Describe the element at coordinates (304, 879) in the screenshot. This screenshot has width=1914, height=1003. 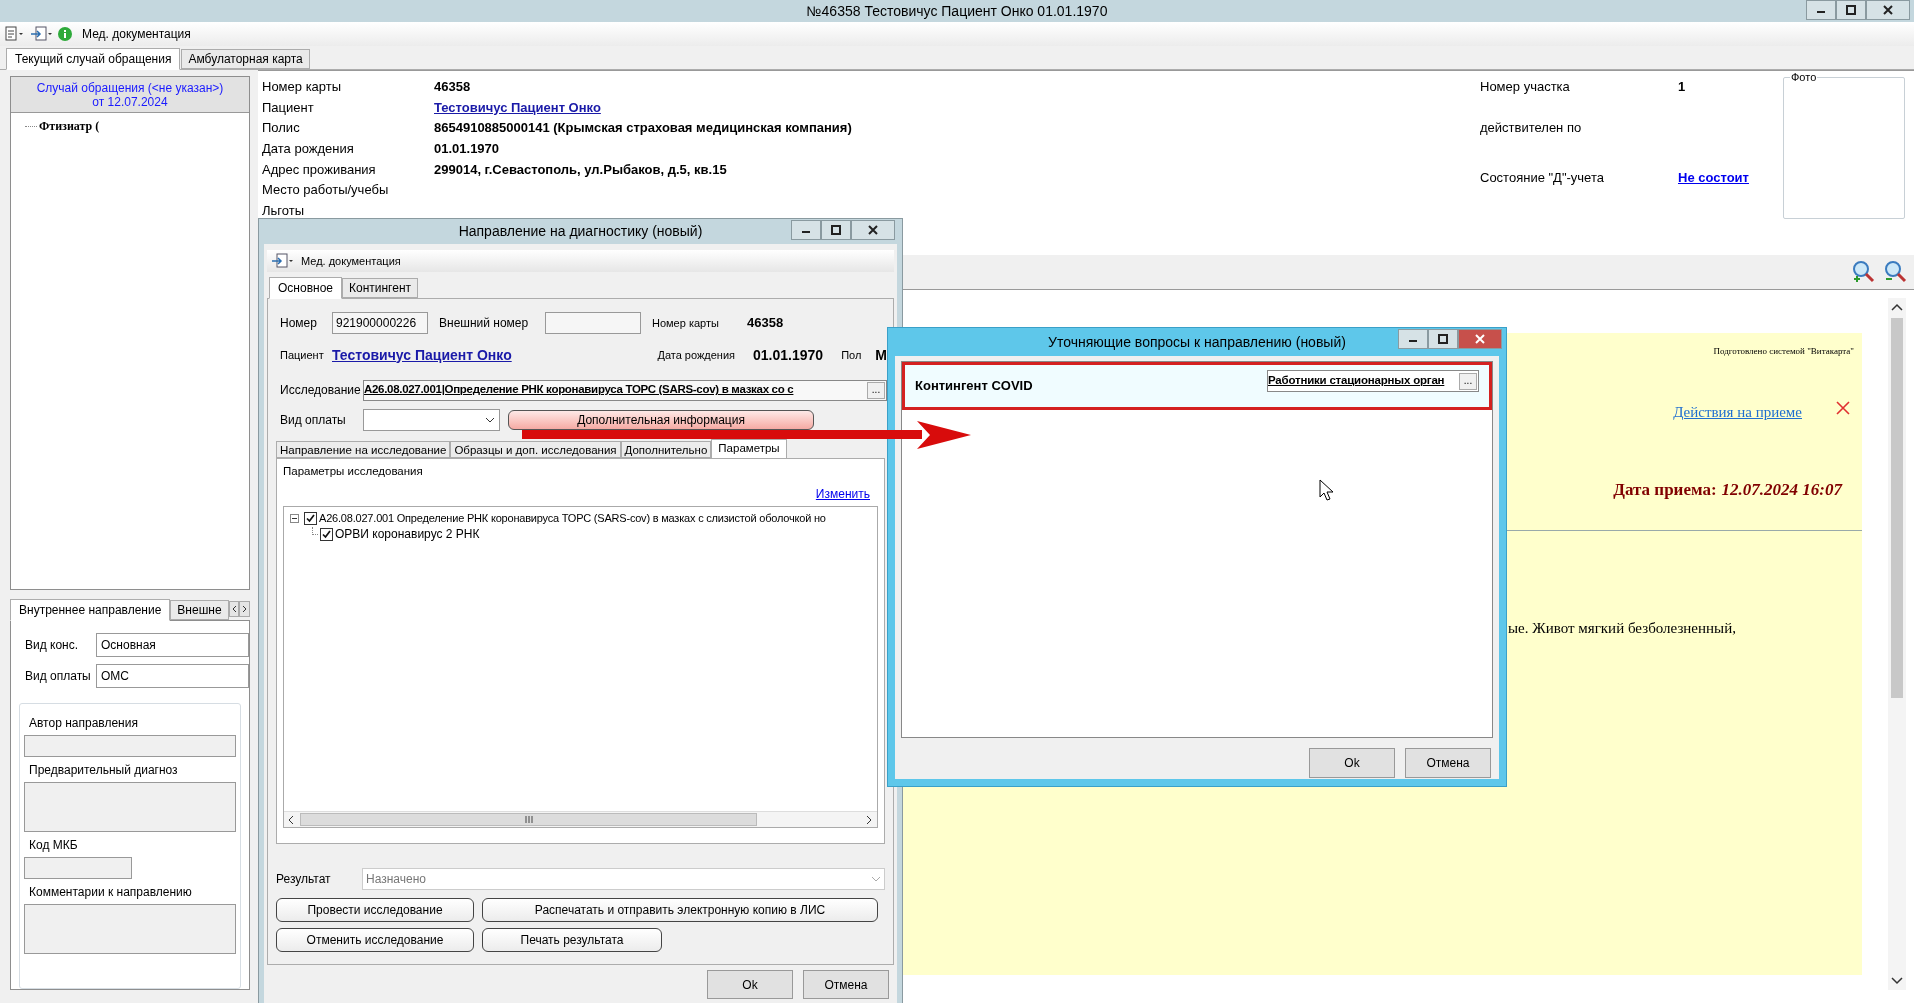
I see `field-label: Результат` at that location.